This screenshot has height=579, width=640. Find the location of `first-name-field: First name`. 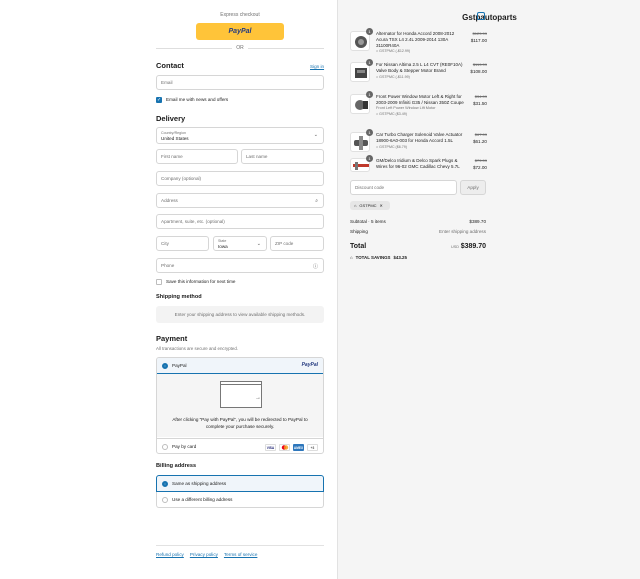

first-name-field: First name is located at coordinates (197, 156).